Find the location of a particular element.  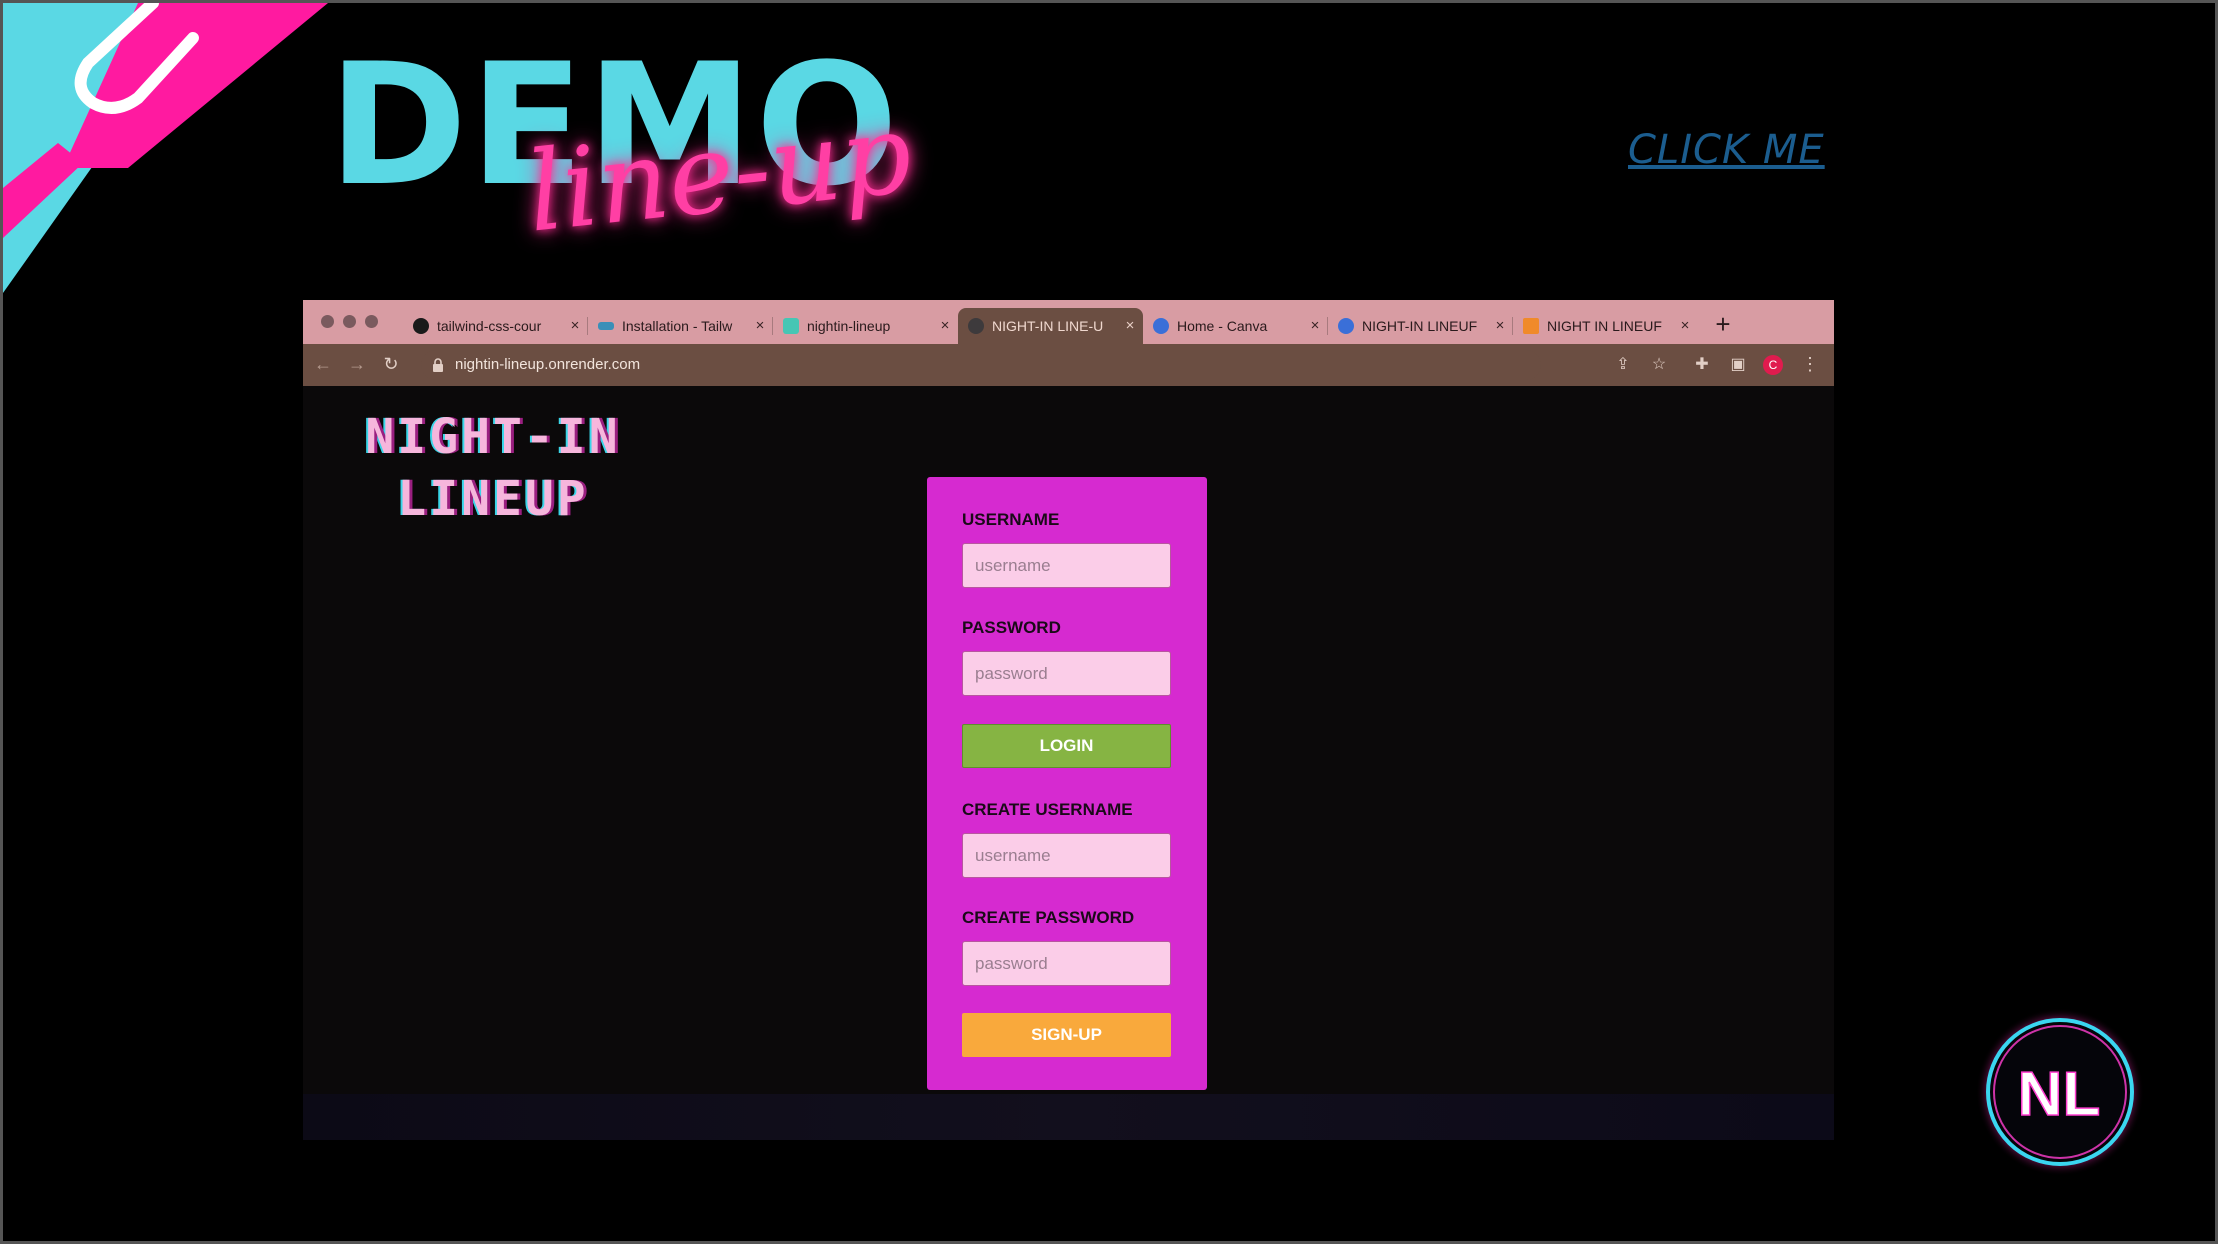

reload-icon: ↻ is located at coordinates (391, 364).